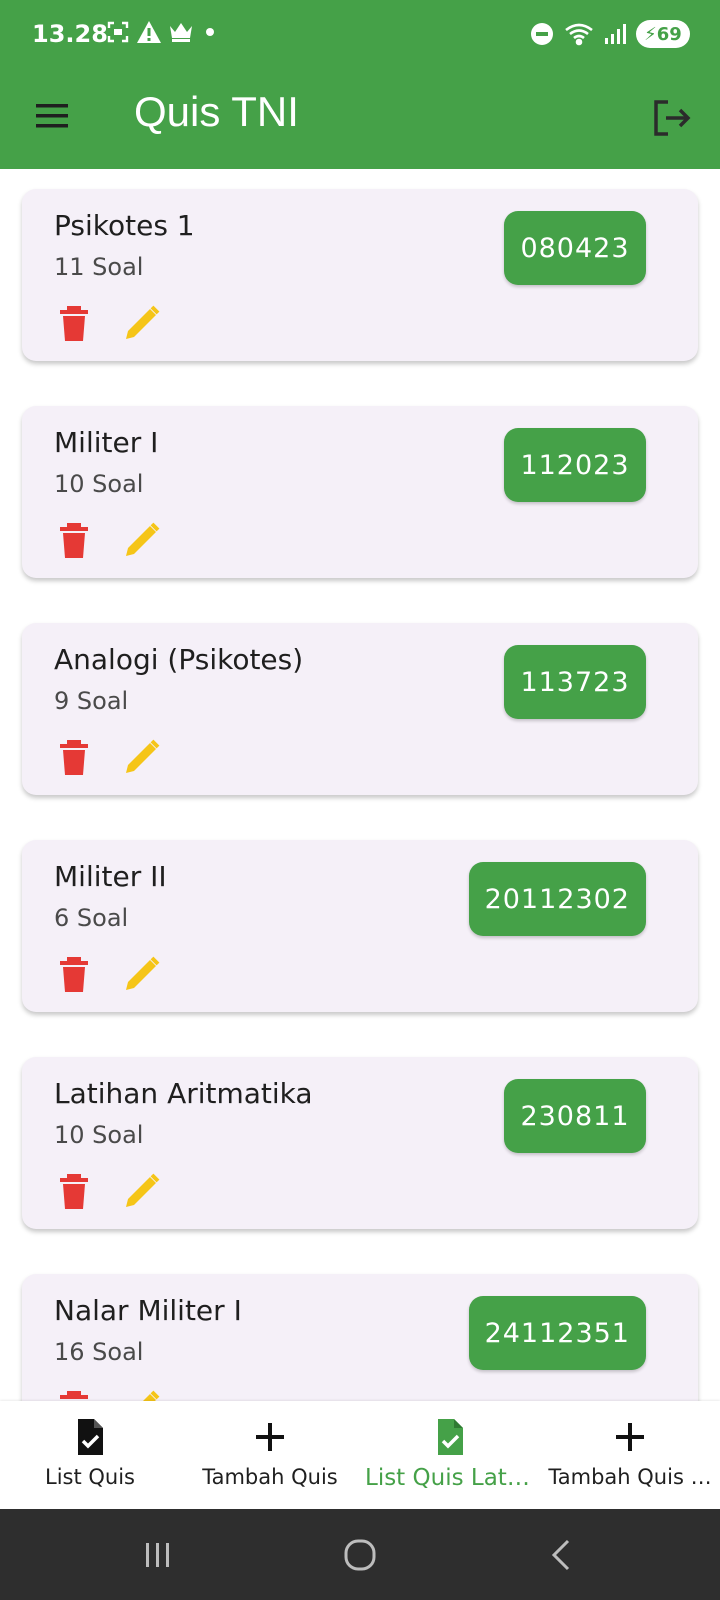  I want to click on hamburger-icon, so click(52, 116).